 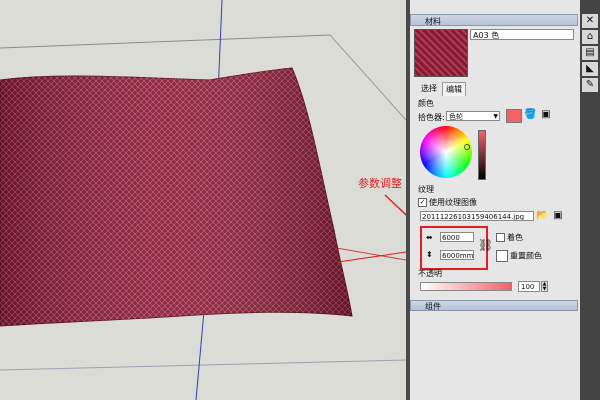 What do you see at coordinates (430, 273) in the screenshot?
I see `opacity-section-label: 不透明` at bounding box center [430, 273].